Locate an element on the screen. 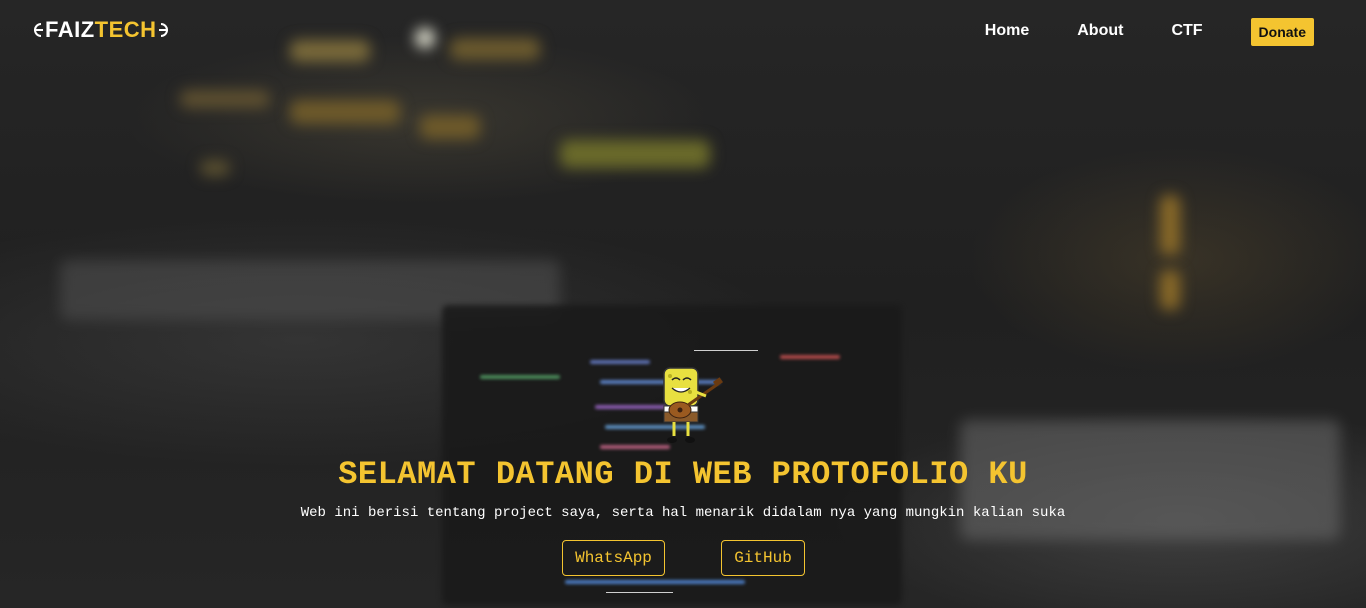 The width and height of the screenshot is (1366, 608). brand-logo: FAIZ TECH is located at coordinates (101, 30).